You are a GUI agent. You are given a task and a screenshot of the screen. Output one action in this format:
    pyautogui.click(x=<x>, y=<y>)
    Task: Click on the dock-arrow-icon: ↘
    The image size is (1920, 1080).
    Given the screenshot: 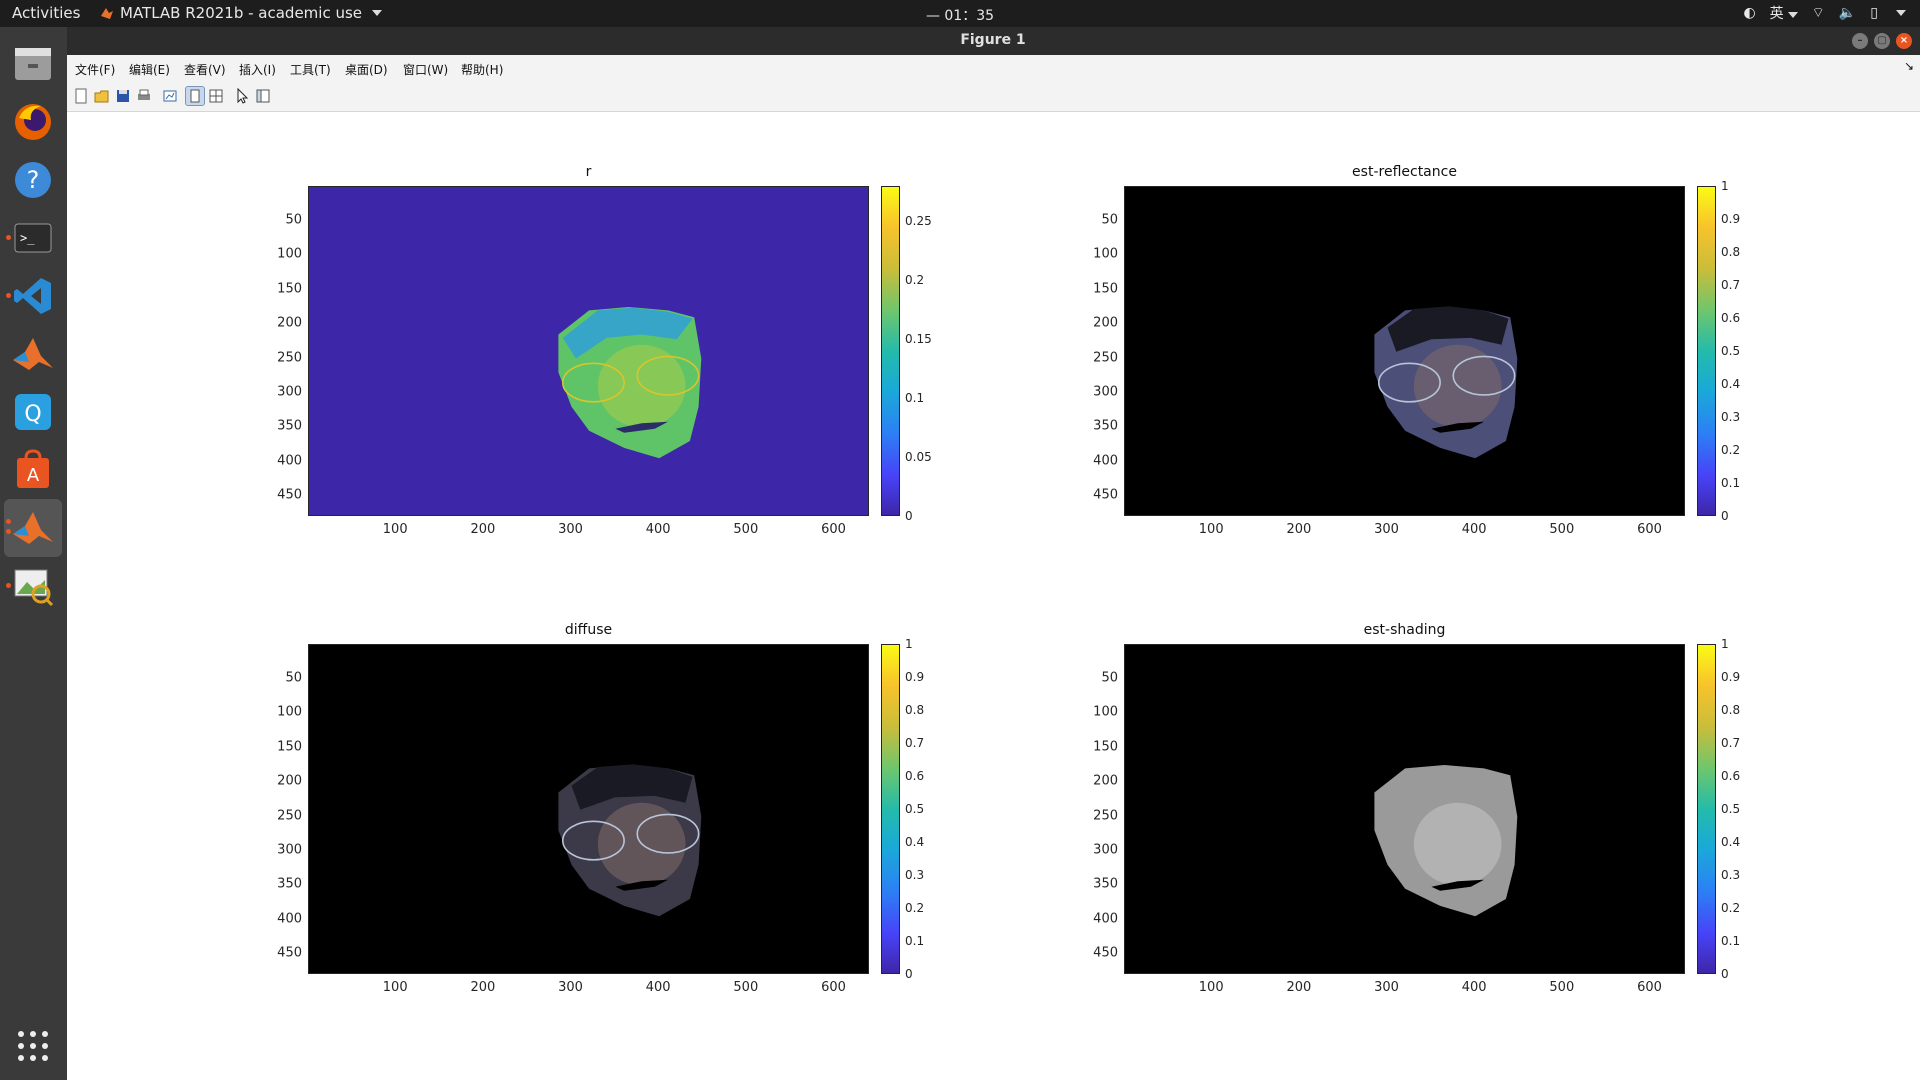 What is the action you would take?
    pyautogui.click(x=1909, y=66)
    